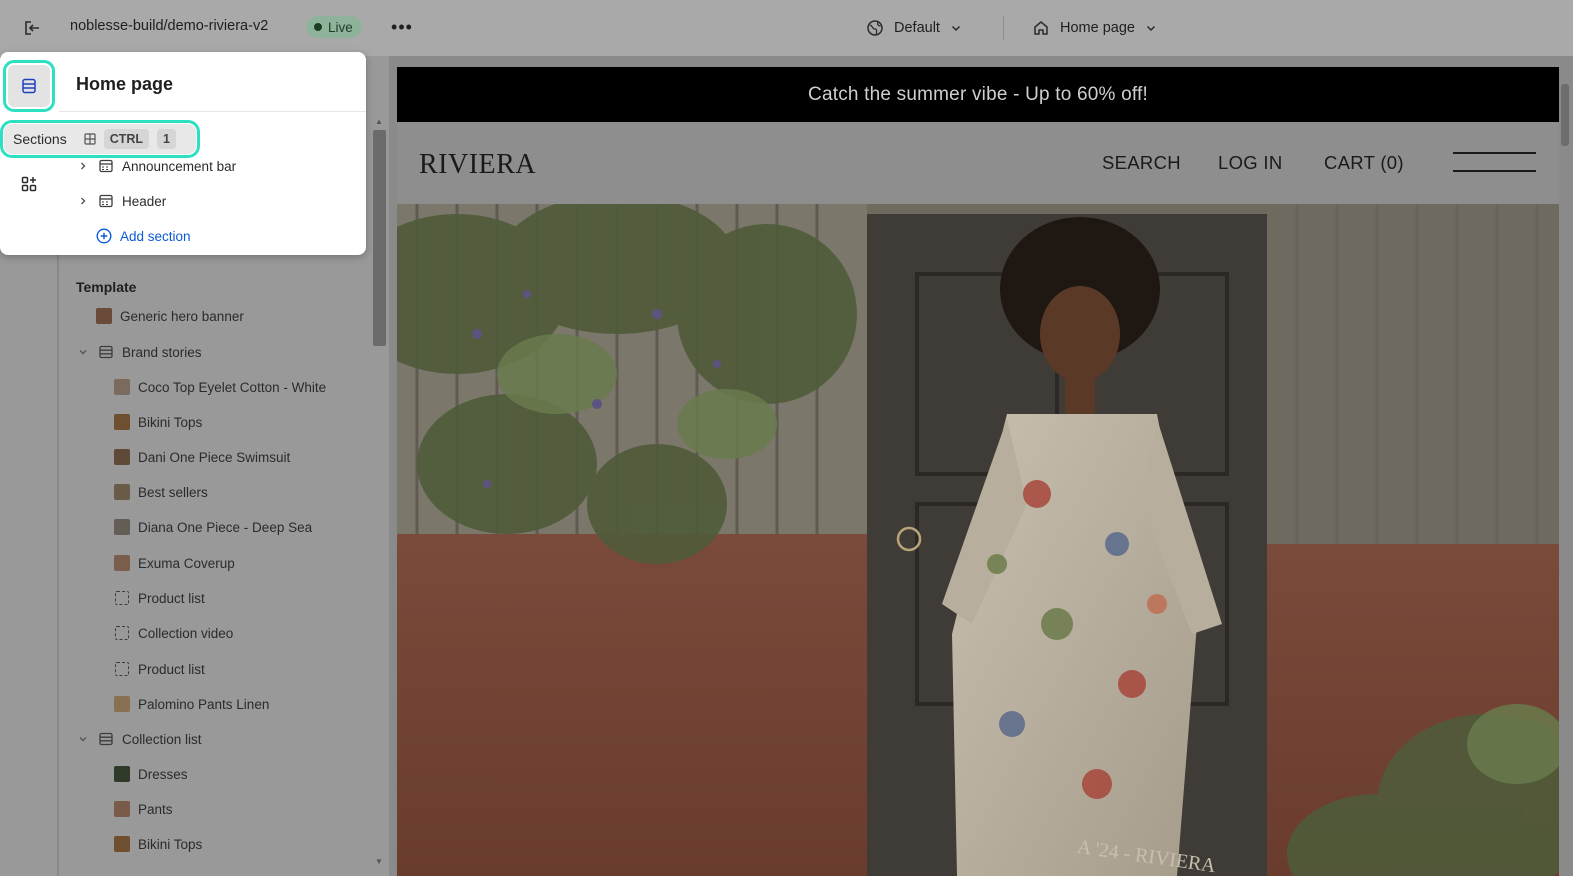  What do you see at coordinates (1494, 163) in the screenshot?
I see `menu-icon` at bounding box center [1494, 163].